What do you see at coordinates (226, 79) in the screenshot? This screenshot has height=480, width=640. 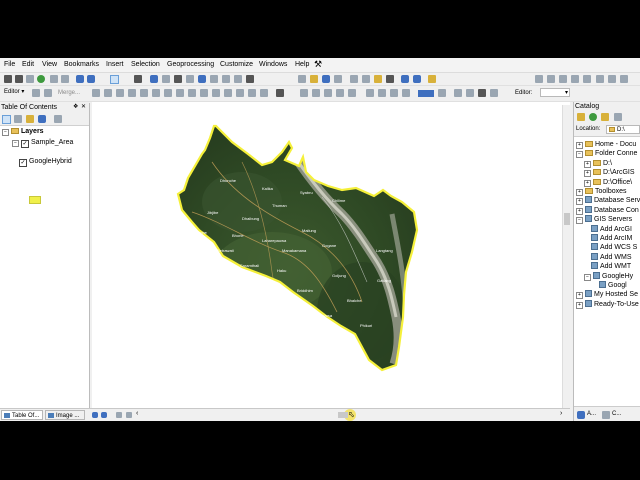 I see `goto-xy-icon` at bounding box center [226, 79].